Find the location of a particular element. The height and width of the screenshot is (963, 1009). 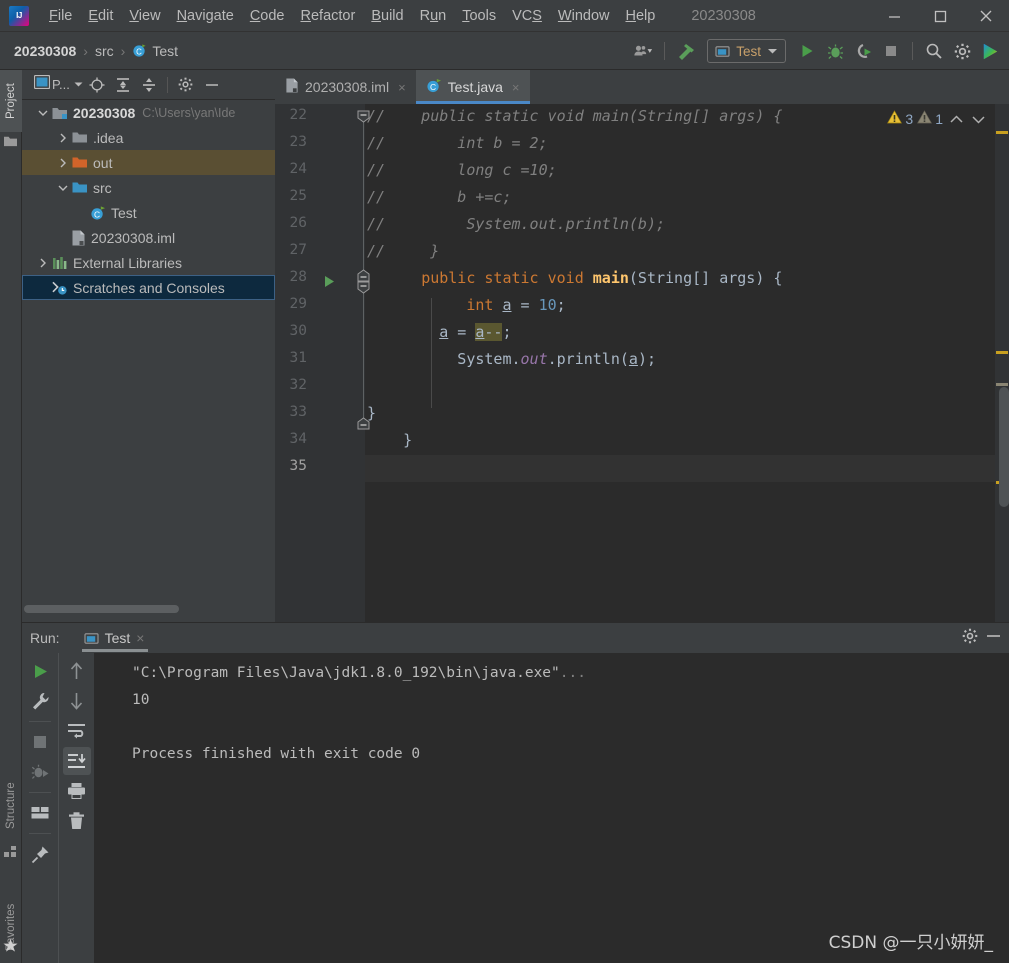

tree-node-test-class: C Test is located at coordinates (148, 212).